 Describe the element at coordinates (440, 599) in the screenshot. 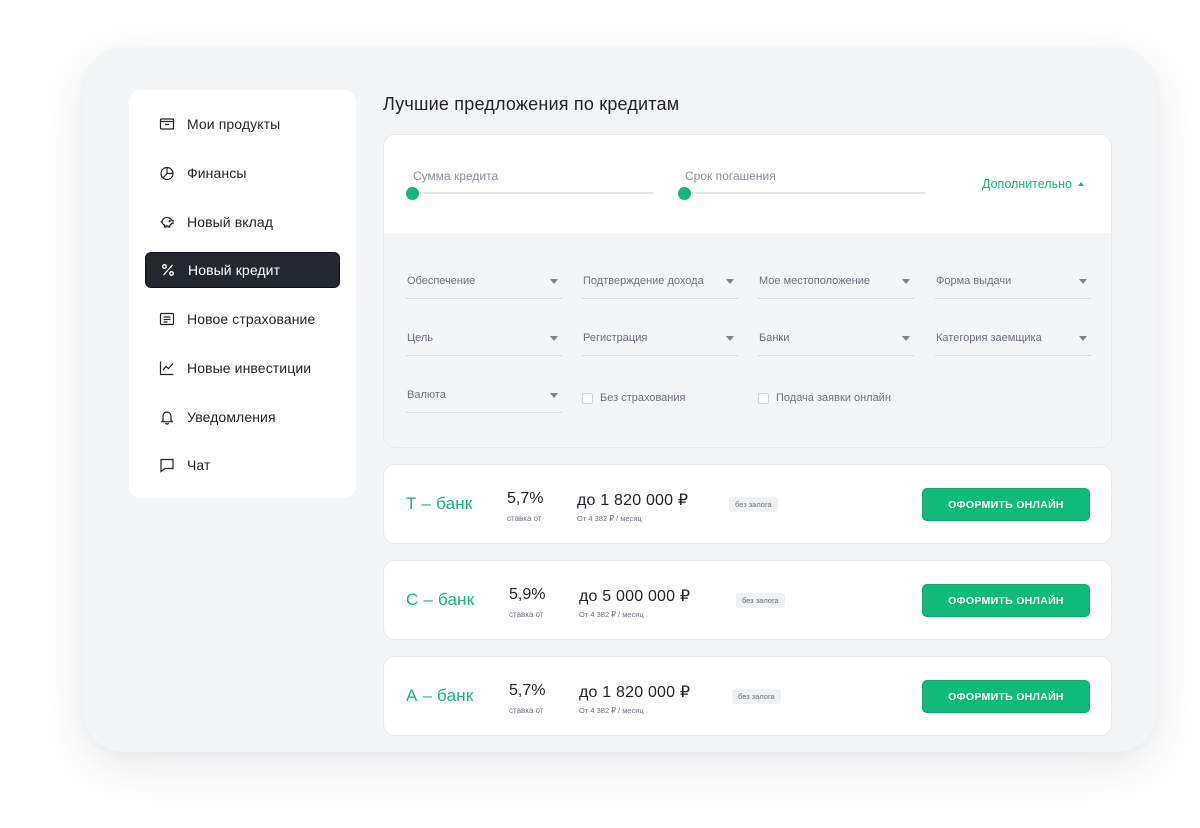

I see `bank-name: С – банк` at that location.